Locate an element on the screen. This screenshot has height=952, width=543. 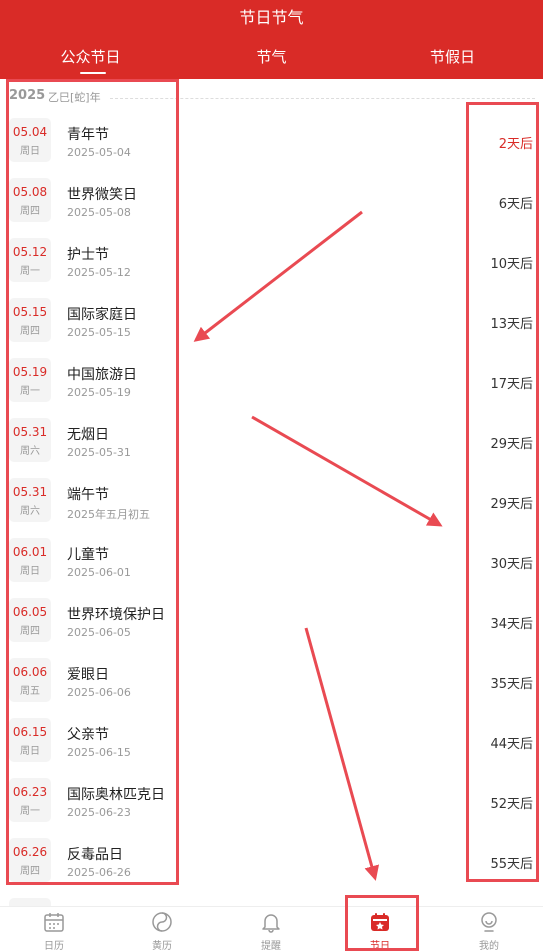
date-box is located at coordinates (30, 902).